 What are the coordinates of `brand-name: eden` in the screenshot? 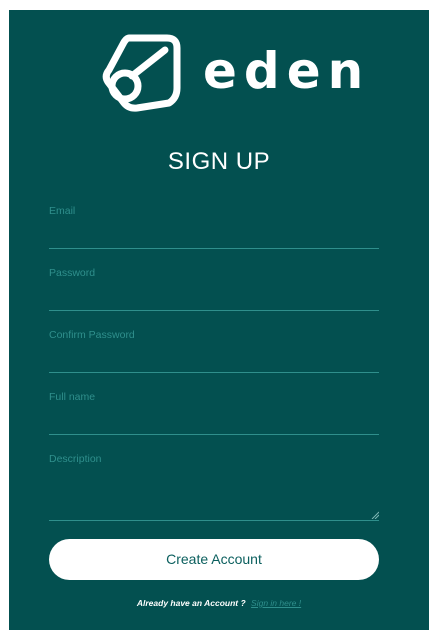 It's located at (287, 71).